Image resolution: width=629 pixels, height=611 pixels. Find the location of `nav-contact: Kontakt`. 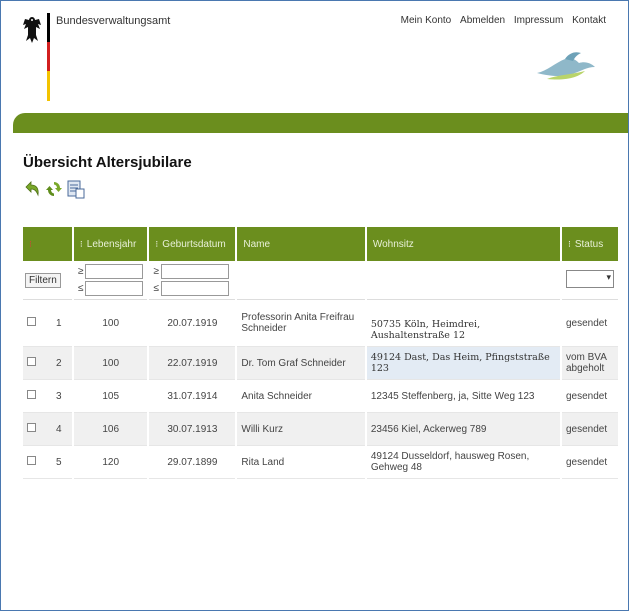

nav-contact: Kontakt is located at coordinates (589, 20).